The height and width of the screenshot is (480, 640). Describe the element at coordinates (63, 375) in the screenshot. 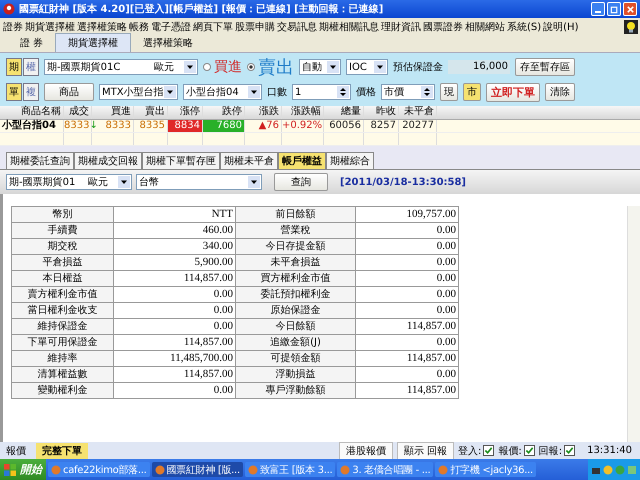

I see `table-cell: 清算權益數` at that location.